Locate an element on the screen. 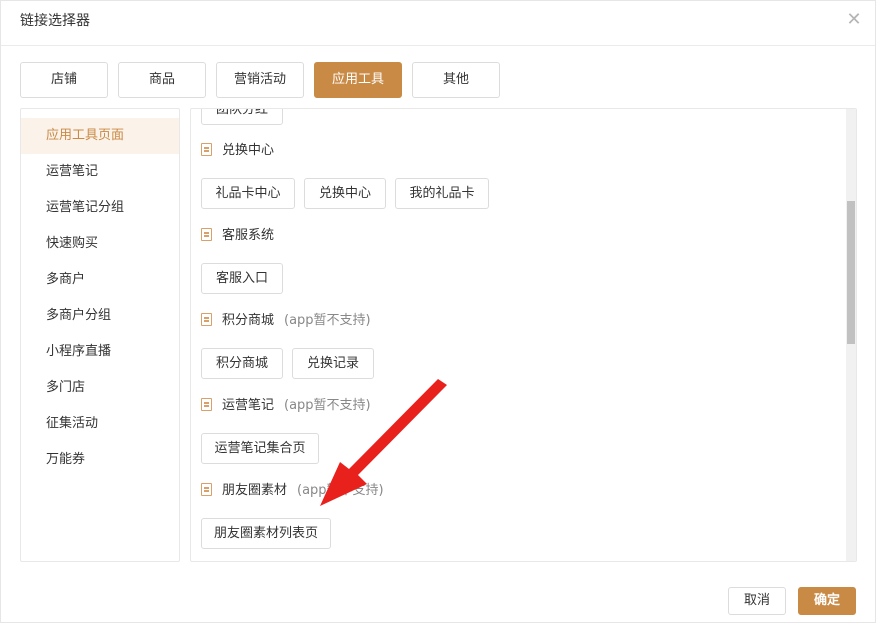 The width and height of the screenshot is (876, 624). sidebar-item-multi-merchant: 多商户 is located at coordinates (100, 280).